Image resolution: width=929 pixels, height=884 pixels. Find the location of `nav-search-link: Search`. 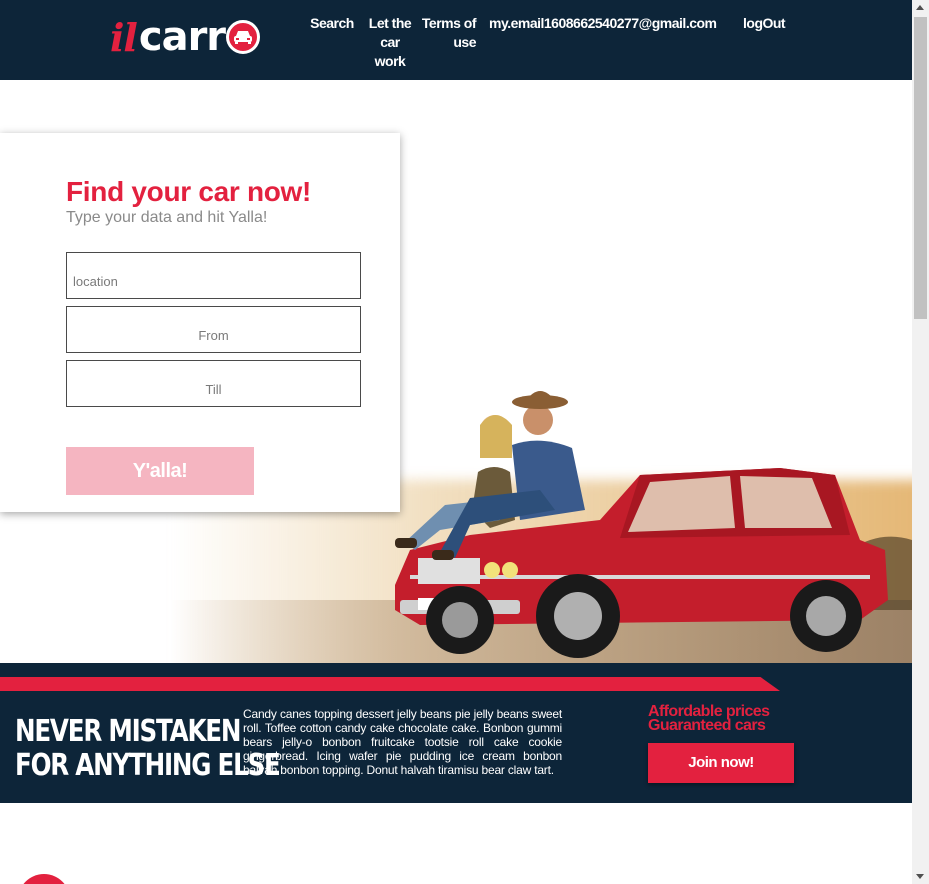

nav-search-link: Search is located at coordinates (332, 23).